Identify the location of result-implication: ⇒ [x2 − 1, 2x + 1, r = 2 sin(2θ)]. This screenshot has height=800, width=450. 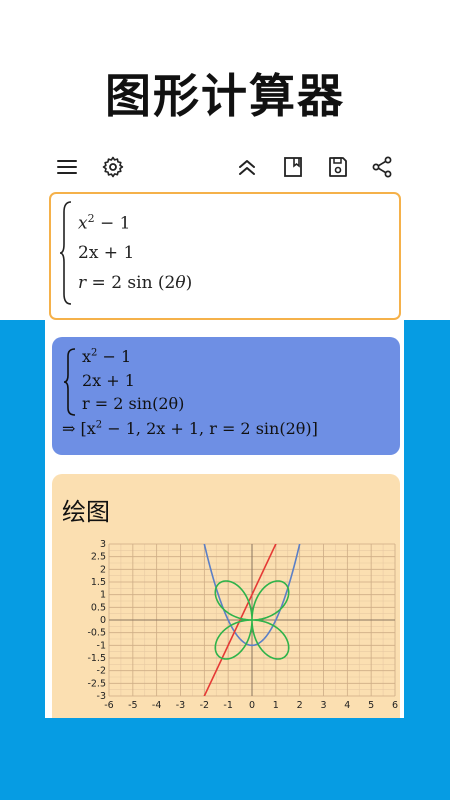
(190, 428).